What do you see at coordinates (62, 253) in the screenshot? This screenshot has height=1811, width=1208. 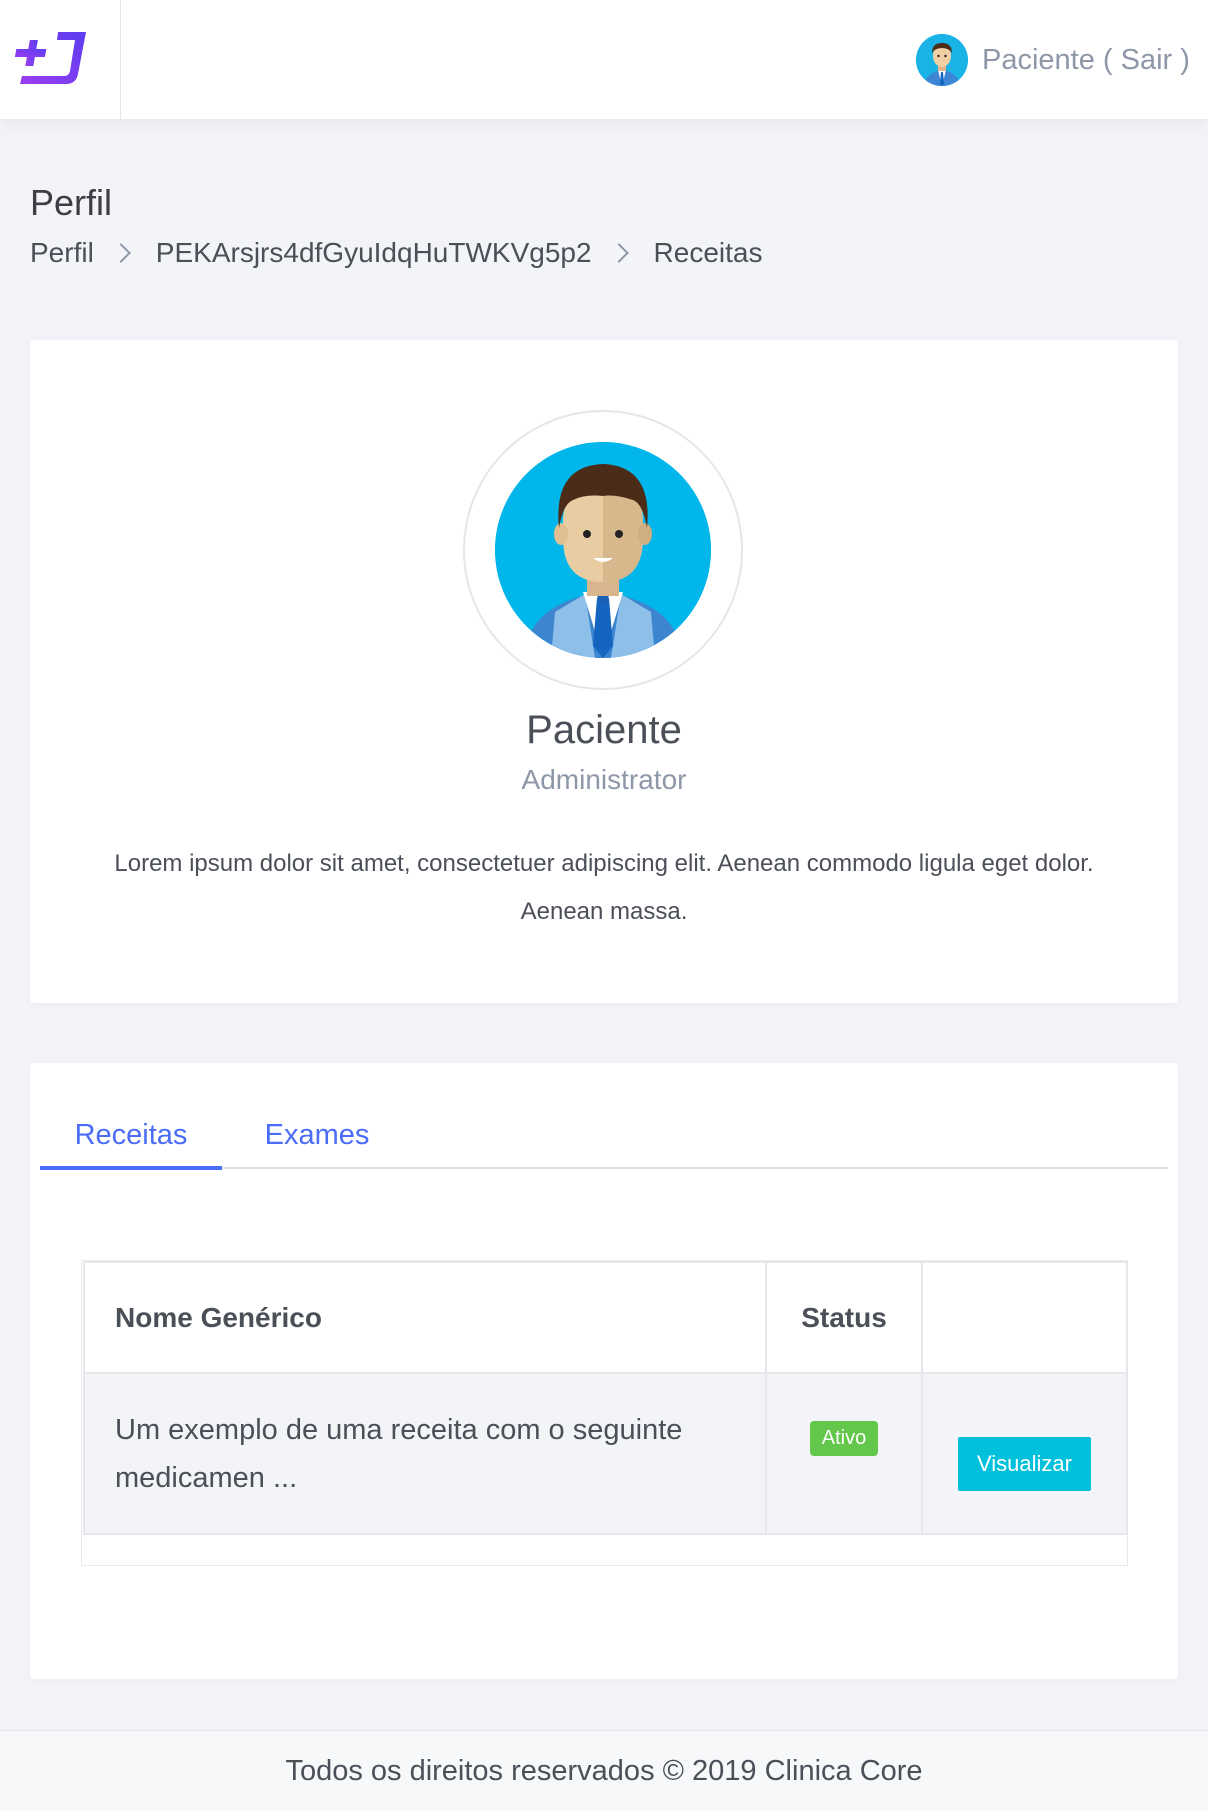 I see `breadcrumb-item-perfil: Perfil` at bounding box center [62, 253].